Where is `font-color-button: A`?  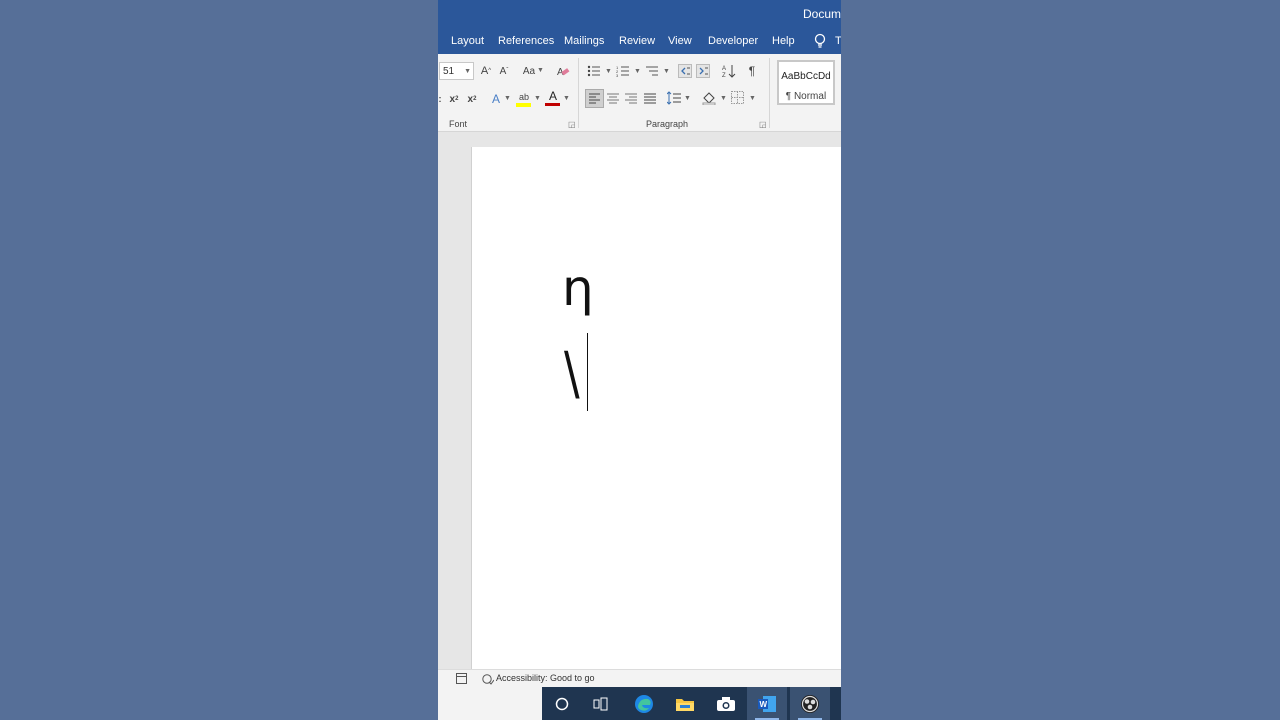 font-color-button: A is located at coordinates (553, 96).